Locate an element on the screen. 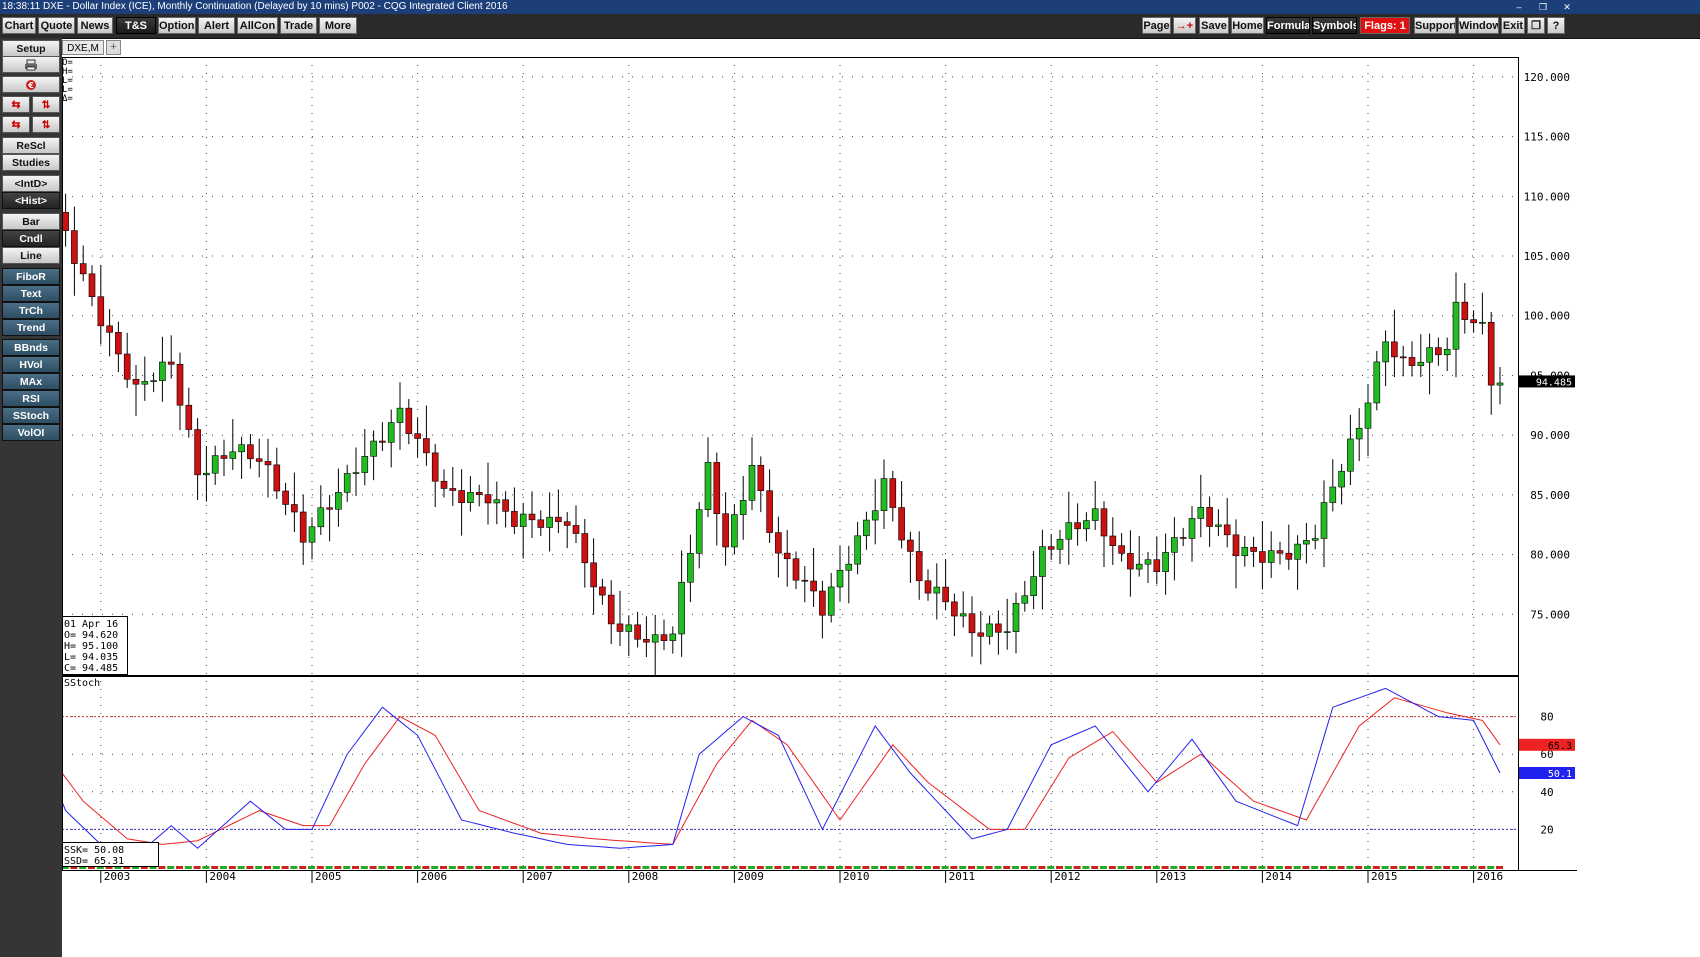 This screenshot has width=1700, height=957. trend-line-button: Trend is located at coordinates (31, 327).